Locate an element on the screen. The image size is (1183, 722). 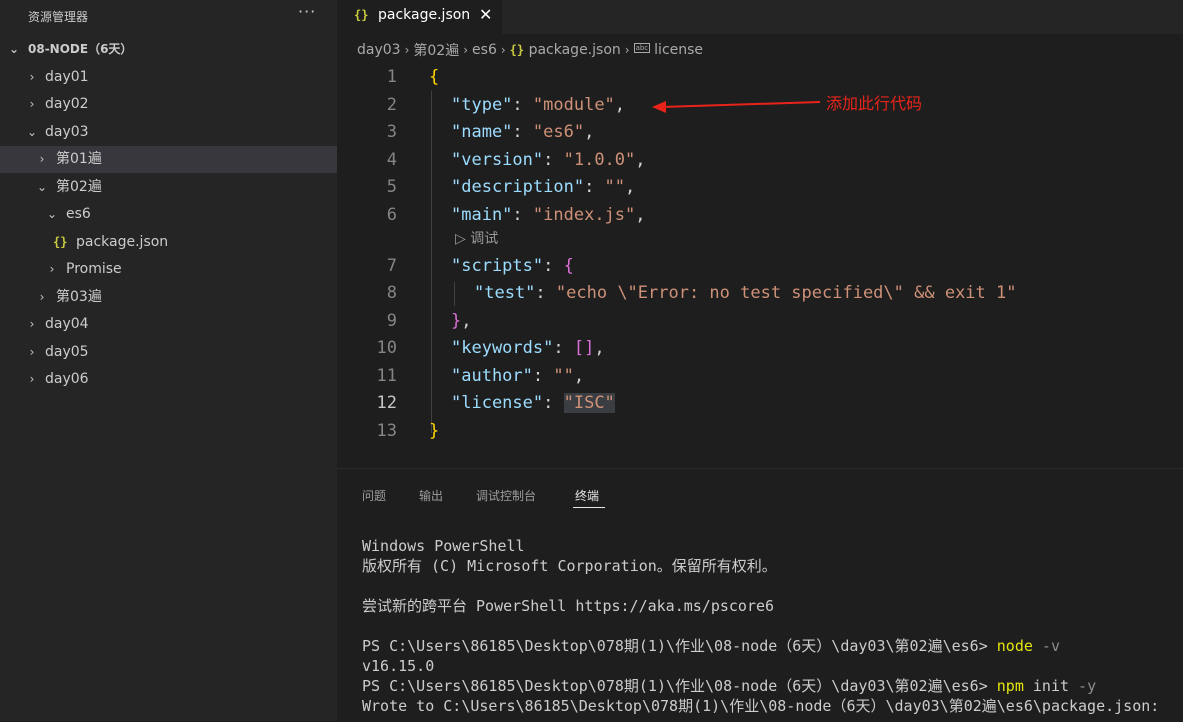
line-number: 7 is located at coordinates (391, 266).